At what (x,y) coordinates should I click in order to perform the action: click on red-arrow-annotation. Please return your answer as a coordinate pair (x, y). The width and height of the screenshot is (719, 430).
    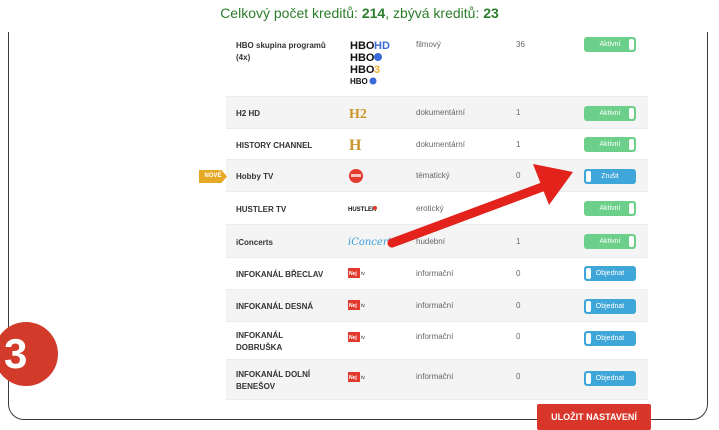
    Looking at the image, I should click on (480, 206).